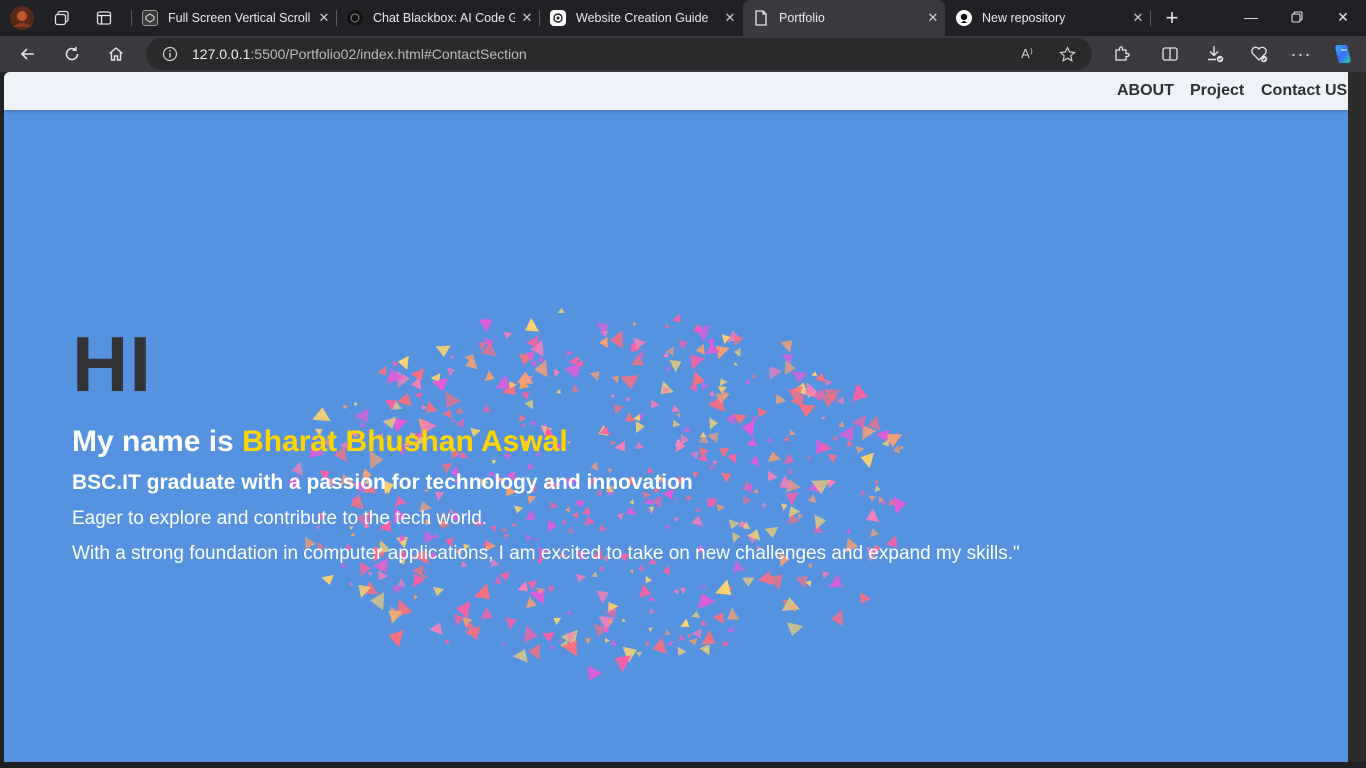 This screenshot has height=768, width=1366. Describe the element at coordinates (1027, 54) in the screenshot. I see `read-aloud-button: A⁾` at that location.